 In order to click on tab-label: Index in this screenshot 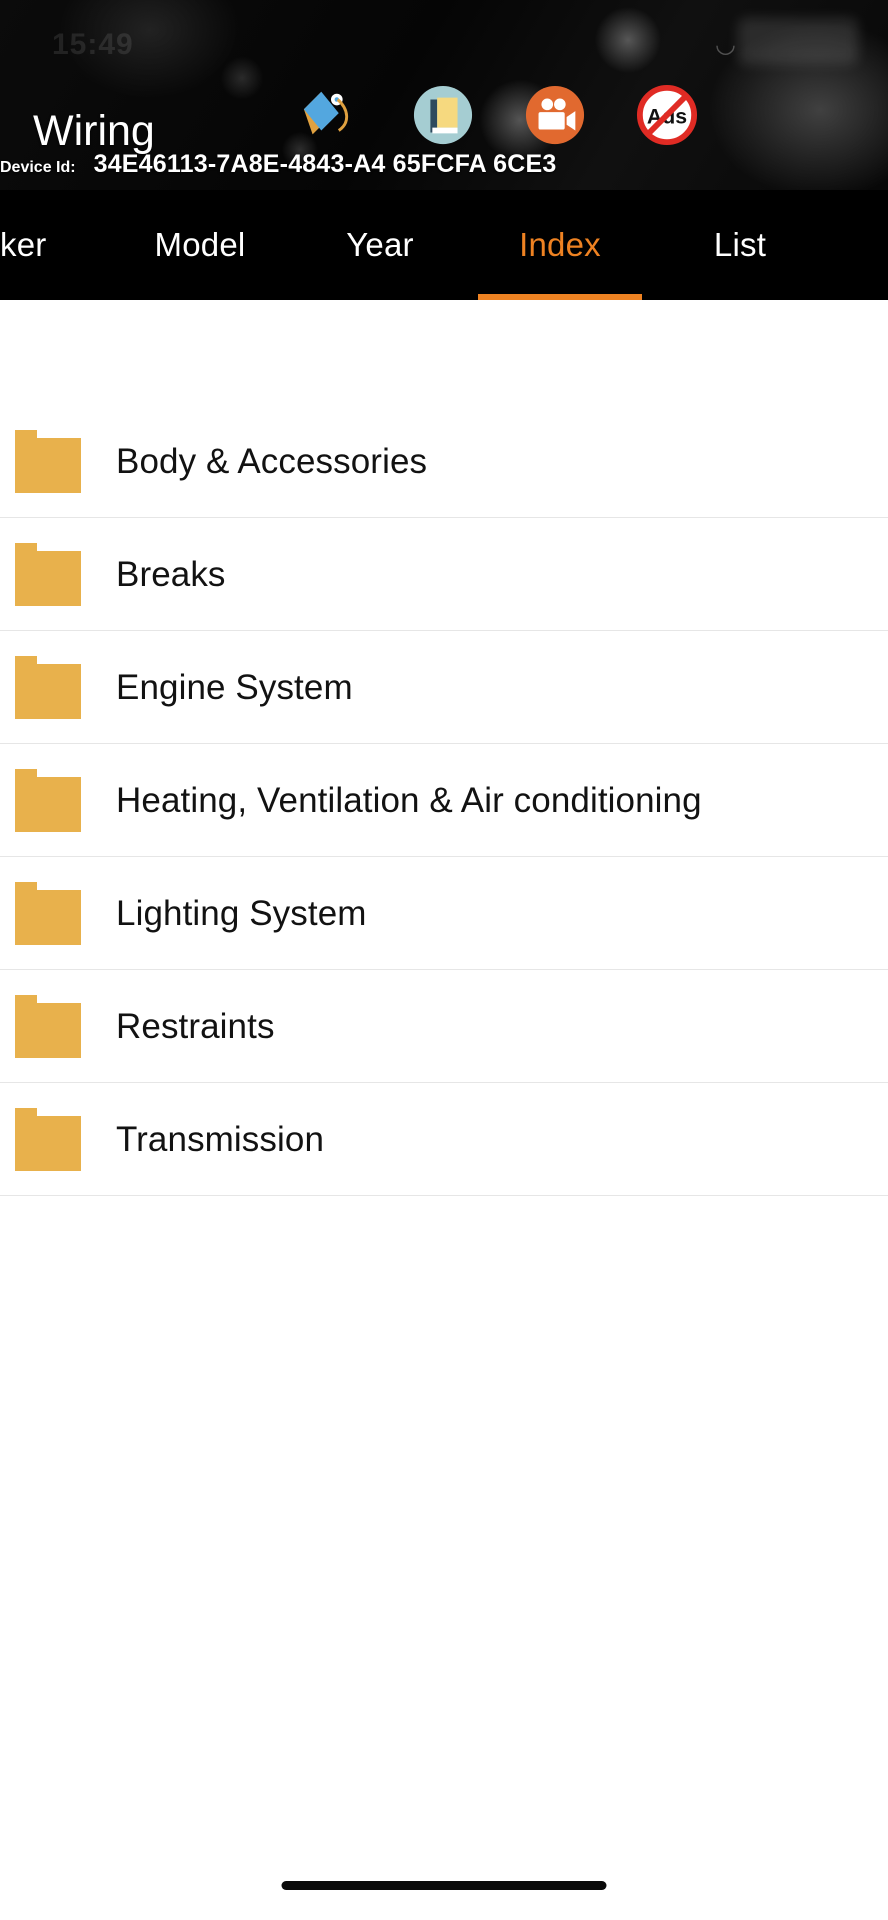, I will do `click(560, 244)`.